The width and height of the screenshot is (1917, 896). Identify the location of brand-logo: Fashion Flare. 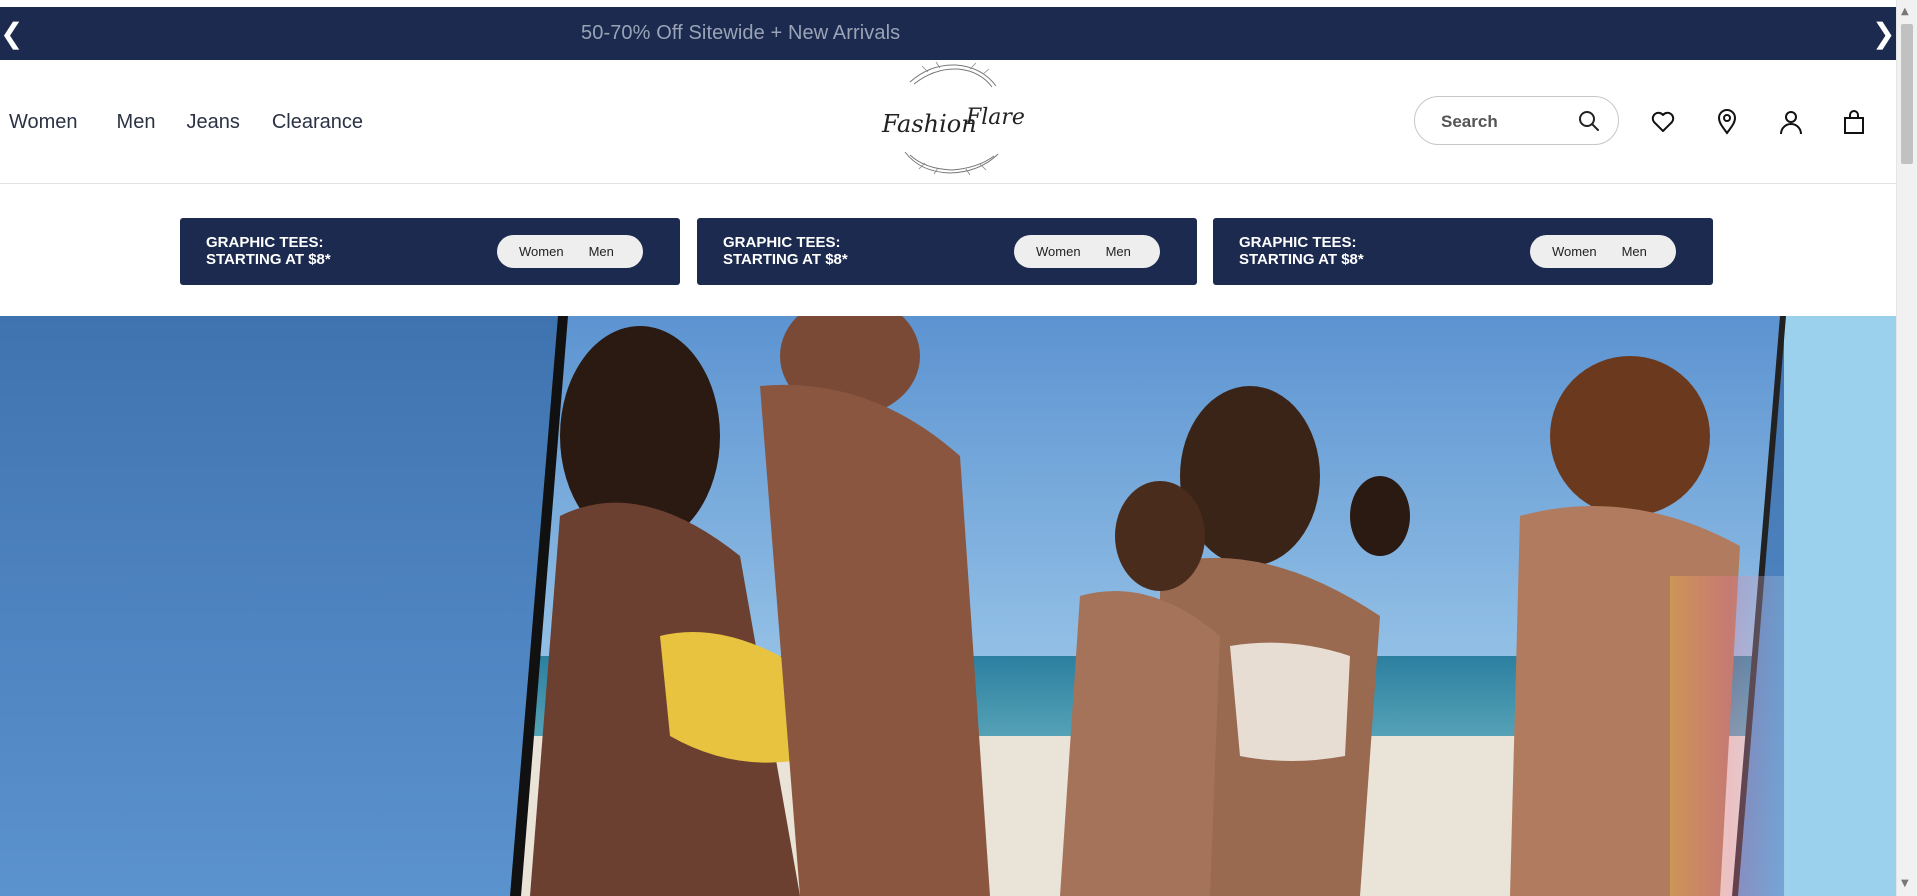
(950, 119).